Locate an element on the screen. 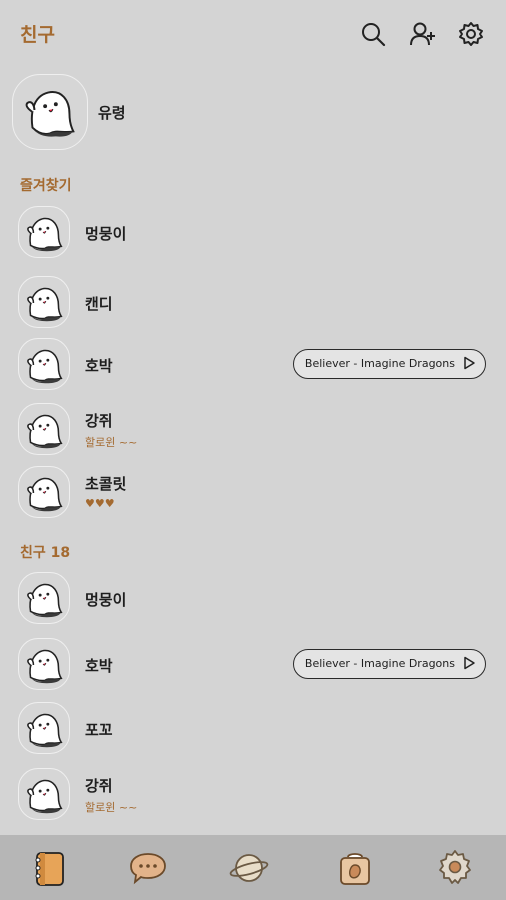 This screenshot has height=900, width=506. top-bar: 친구 is located at coordinates (253, 34).